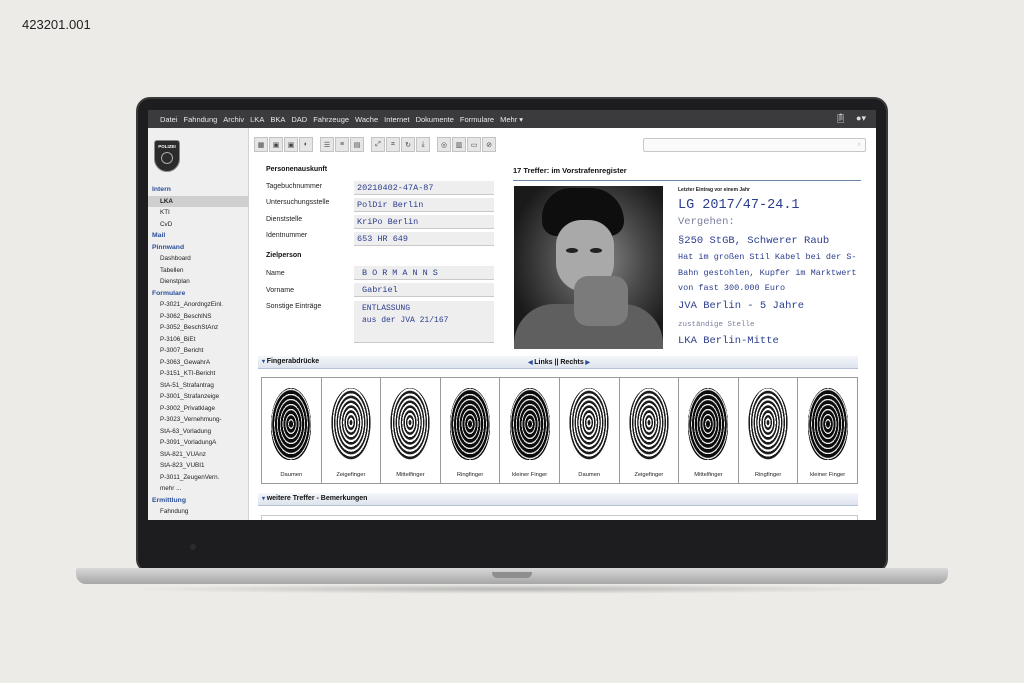 This screenshot has width=1024, height=683. Describe the element at coordinates (198, 271) in the screenshot. I see `sidebar-item: Tabellen` at that location.